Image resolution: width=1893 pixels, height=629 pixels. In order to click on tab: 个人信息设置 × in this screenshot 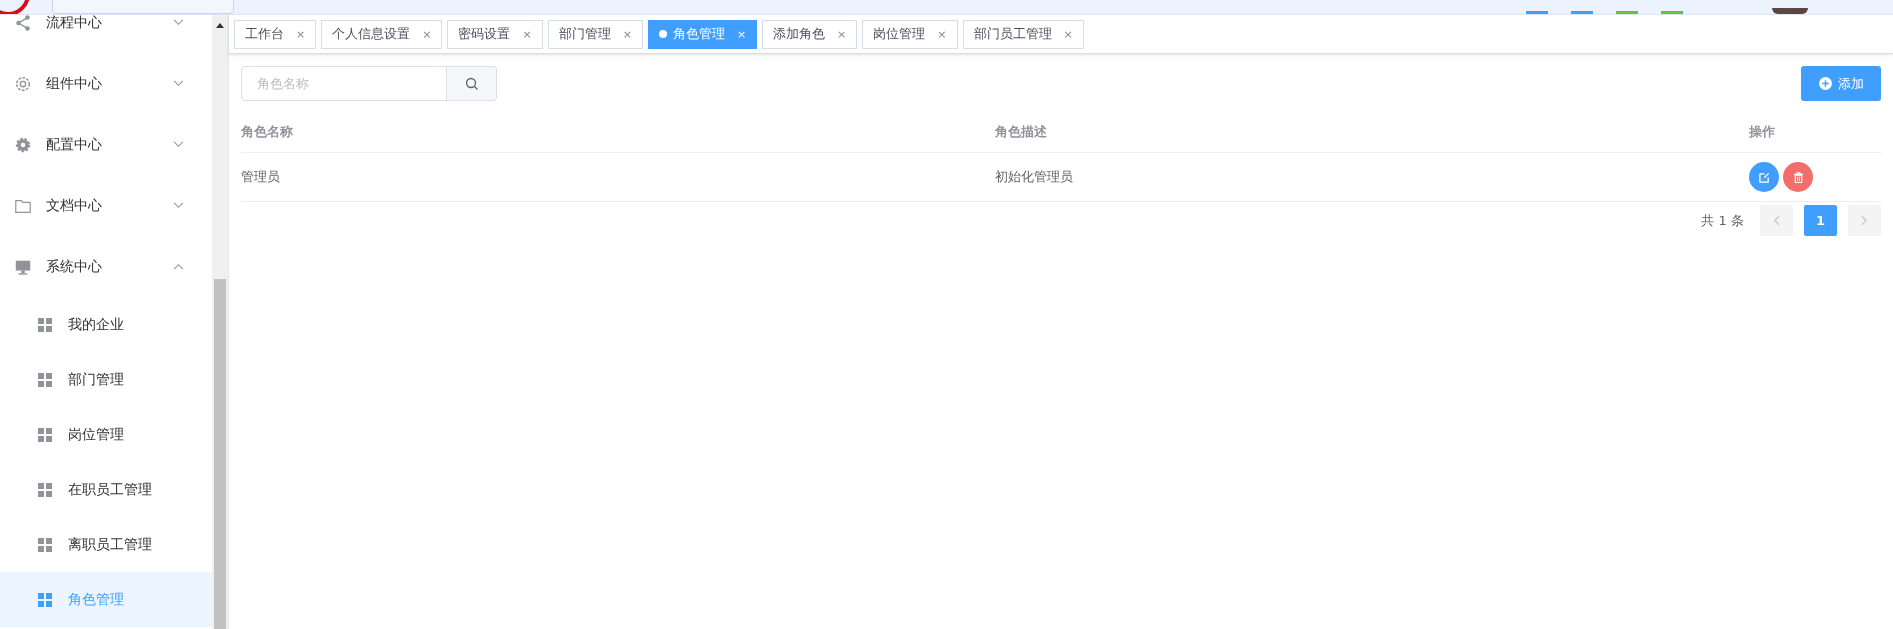, I will do `click(382, 34)`.